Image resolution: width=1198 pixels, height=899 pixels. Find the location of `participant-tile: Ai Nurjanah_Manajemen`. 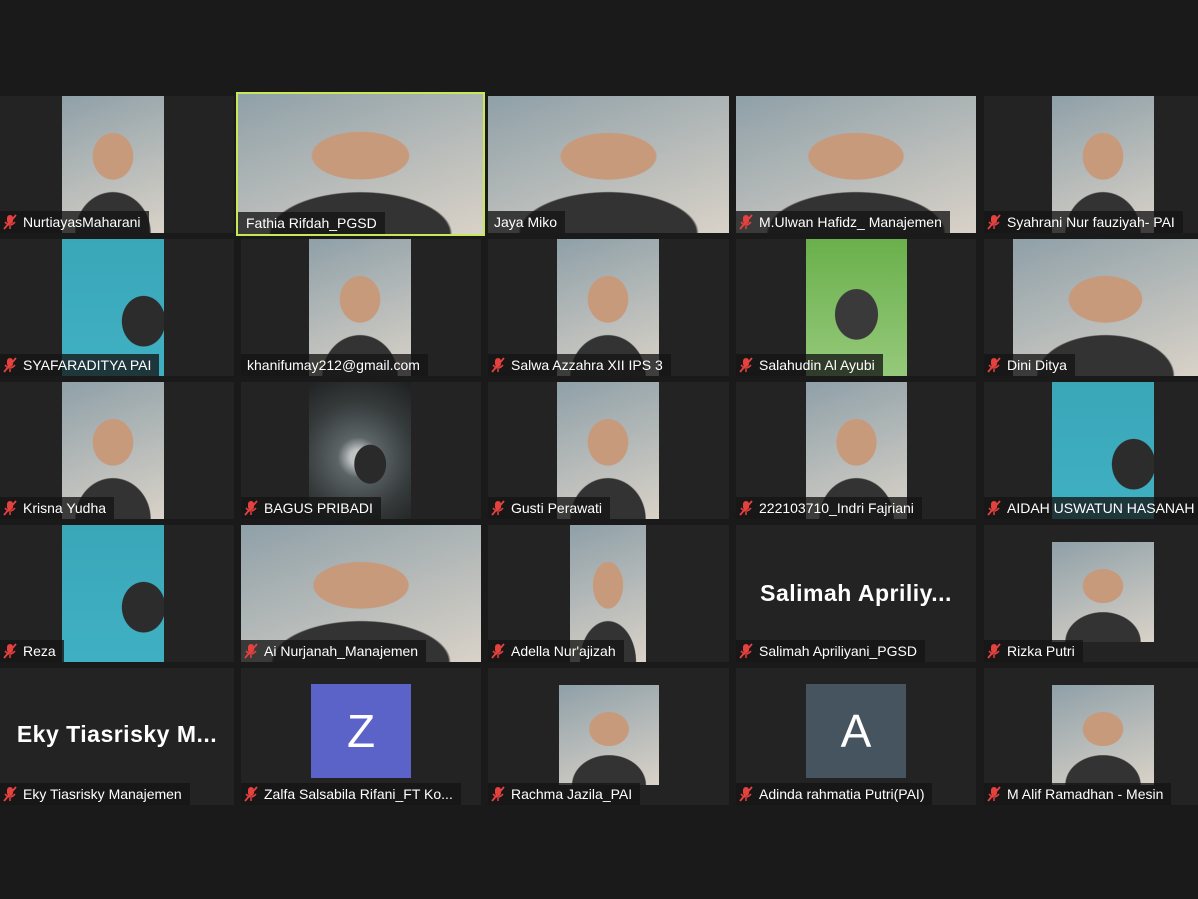

participant-tile: Ai Nurjanah_Manajemen is located at coordinates (361, 593).